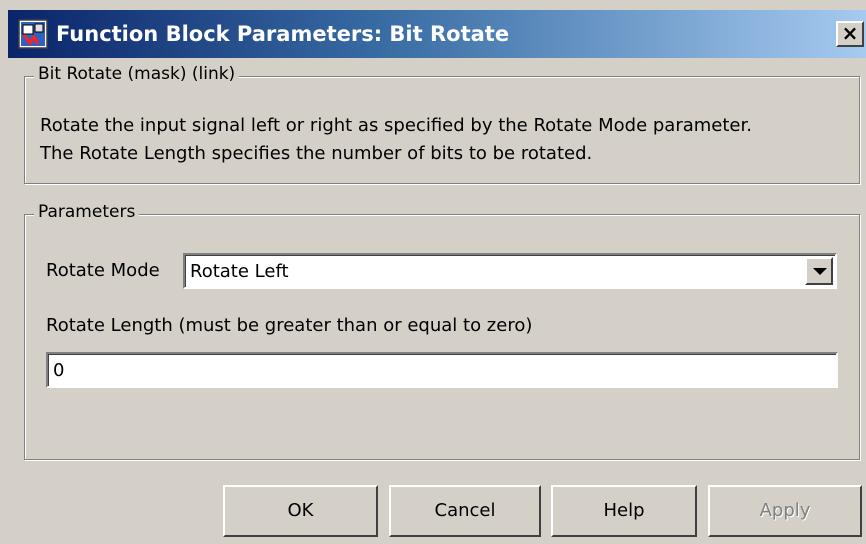 The image size is (866, 544). I want to click on apply-button: Apply, so click(785, 511).